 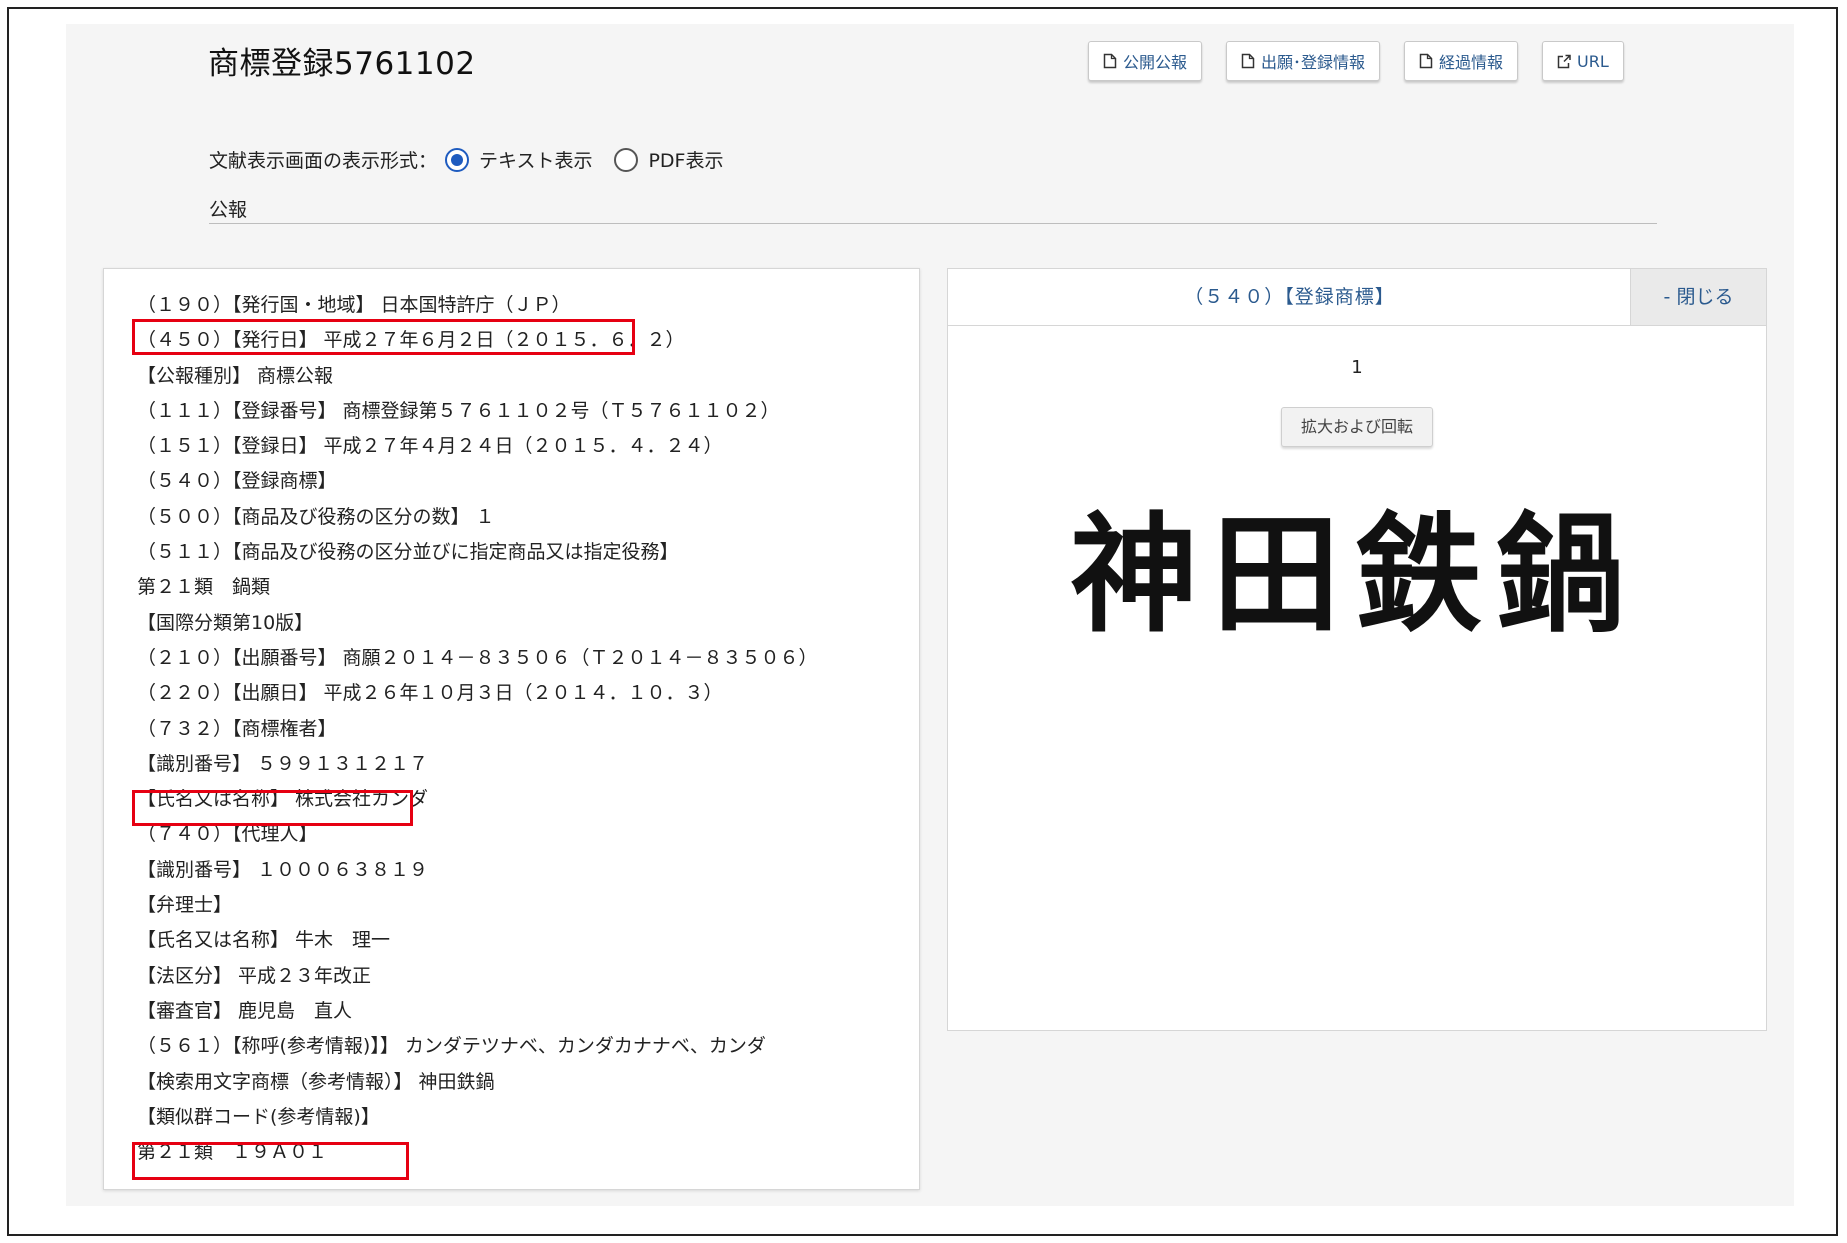 I want to click on preview-header: （５４０）【登録商標】 - 閉じる, so click(x=1357, y=297).